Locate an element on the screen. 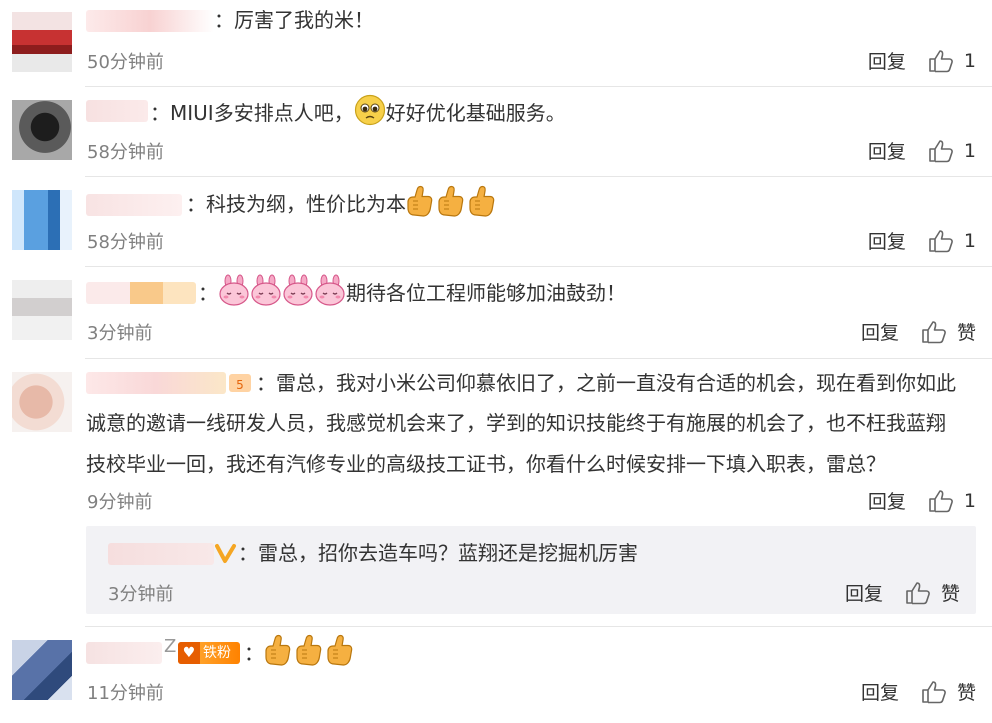 The image size is (992, 723). comment-content-2: 好好优化基础服务。 is located at coordinates (475, 113).